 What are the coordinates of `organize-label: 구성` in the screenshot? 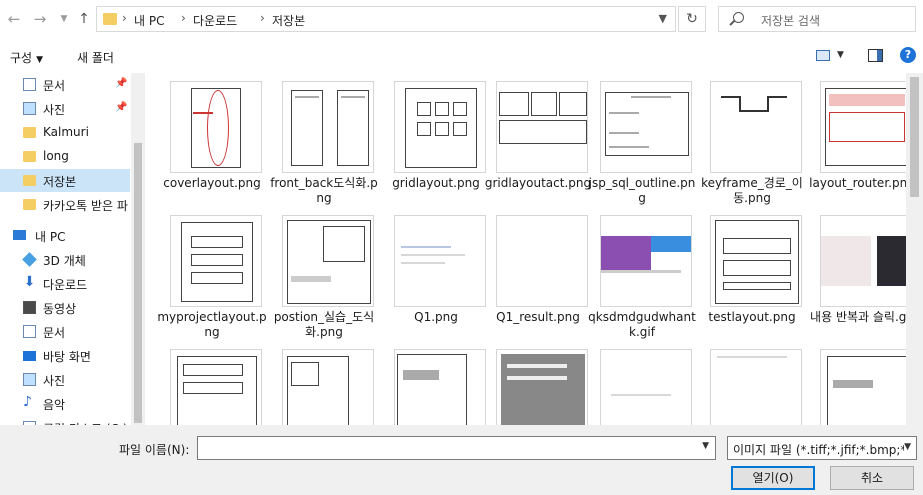 It's located at (21, 58).